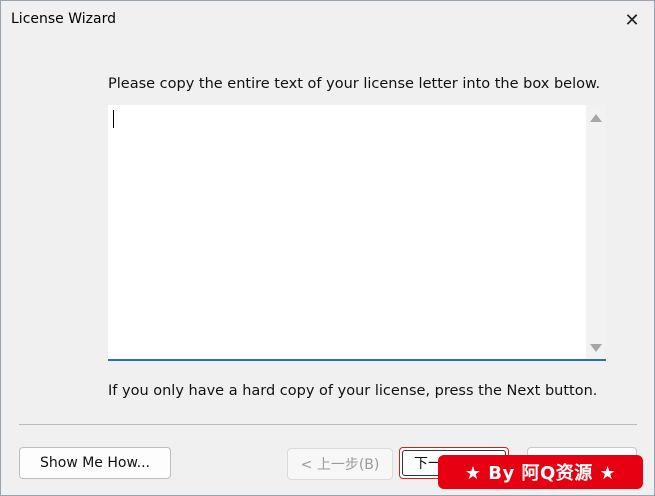 This screenshot has height=496, width=655. I want to click on titlebar: License Wizard ✕, so click(327, 20).